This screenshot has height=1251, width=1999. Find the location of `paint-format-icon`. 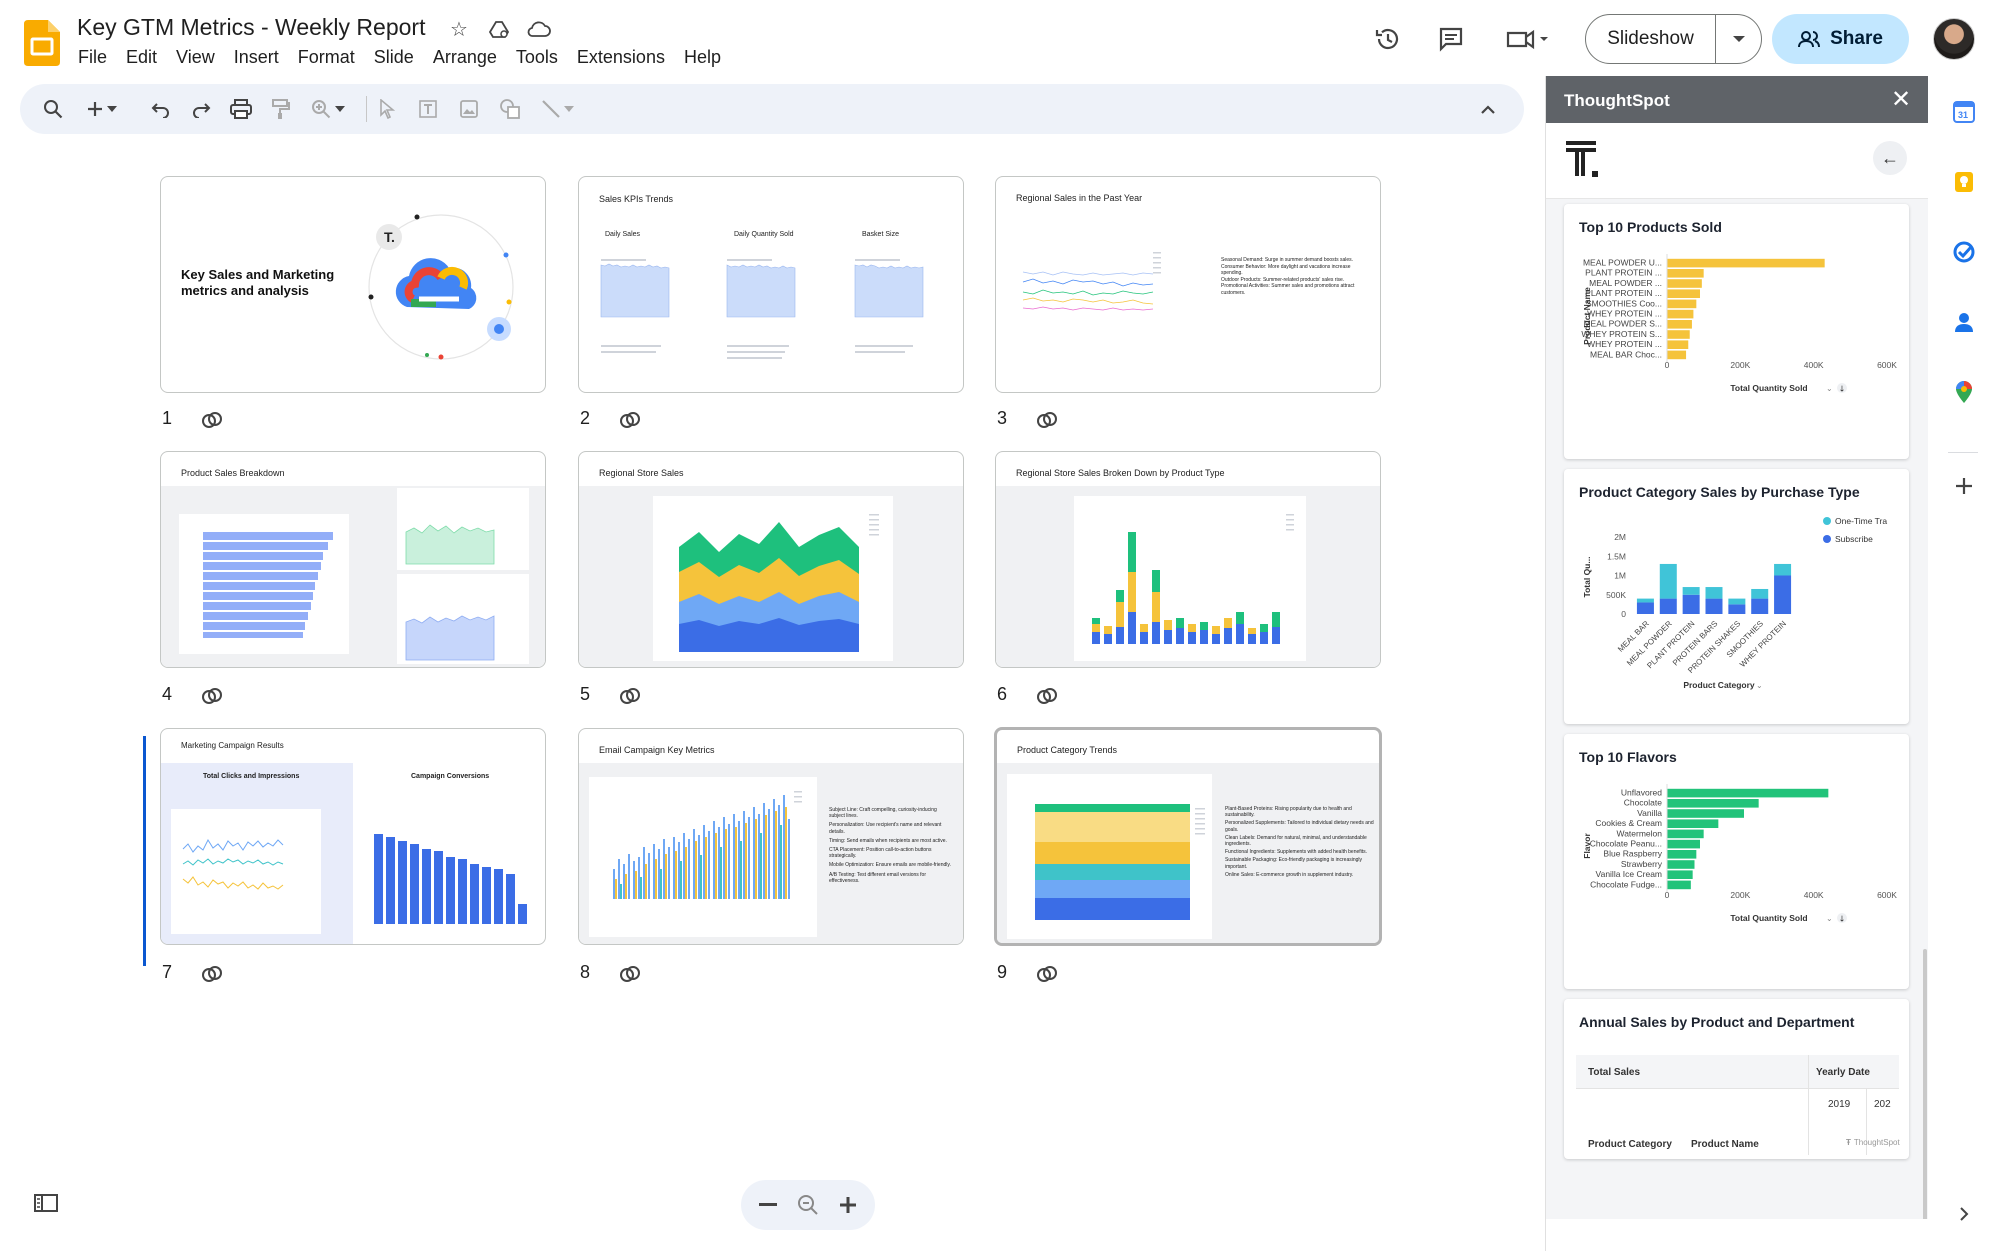

paint-format-icon is located at coordinates (281, 109).